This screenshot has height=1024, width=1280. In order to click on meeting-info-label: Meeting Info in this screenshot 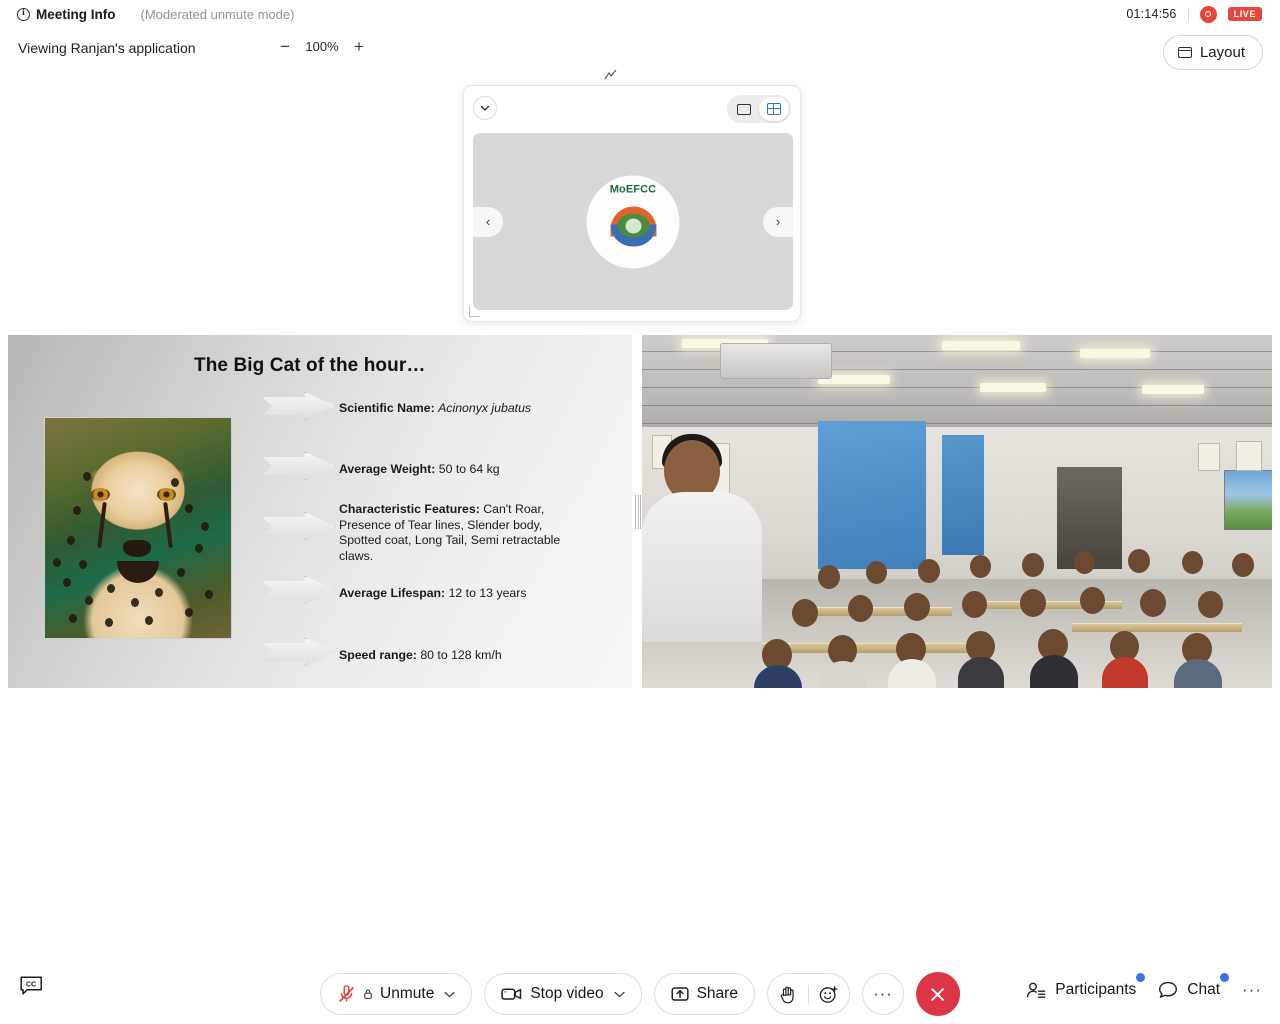, I will do `click(76, 14)`.